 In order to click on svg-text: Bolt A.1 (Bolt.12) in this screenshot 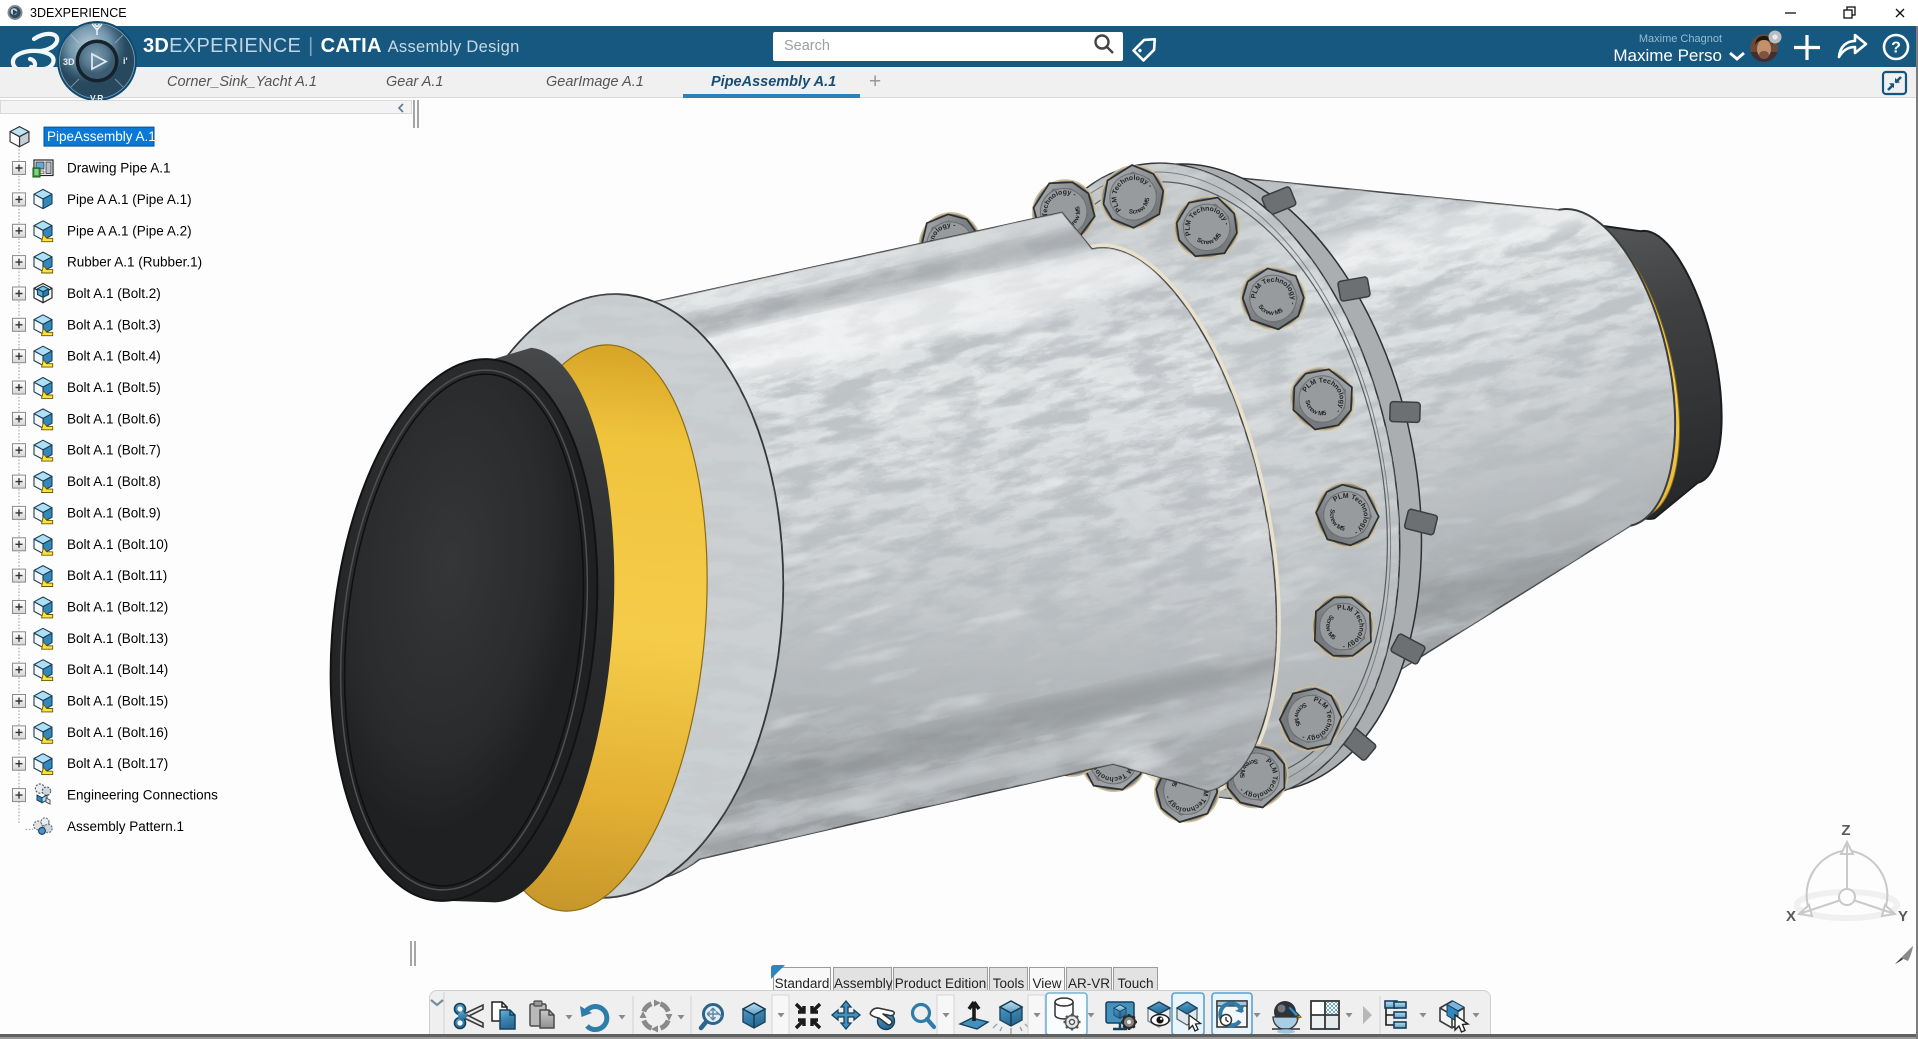, I will do `click(117, 607)`.